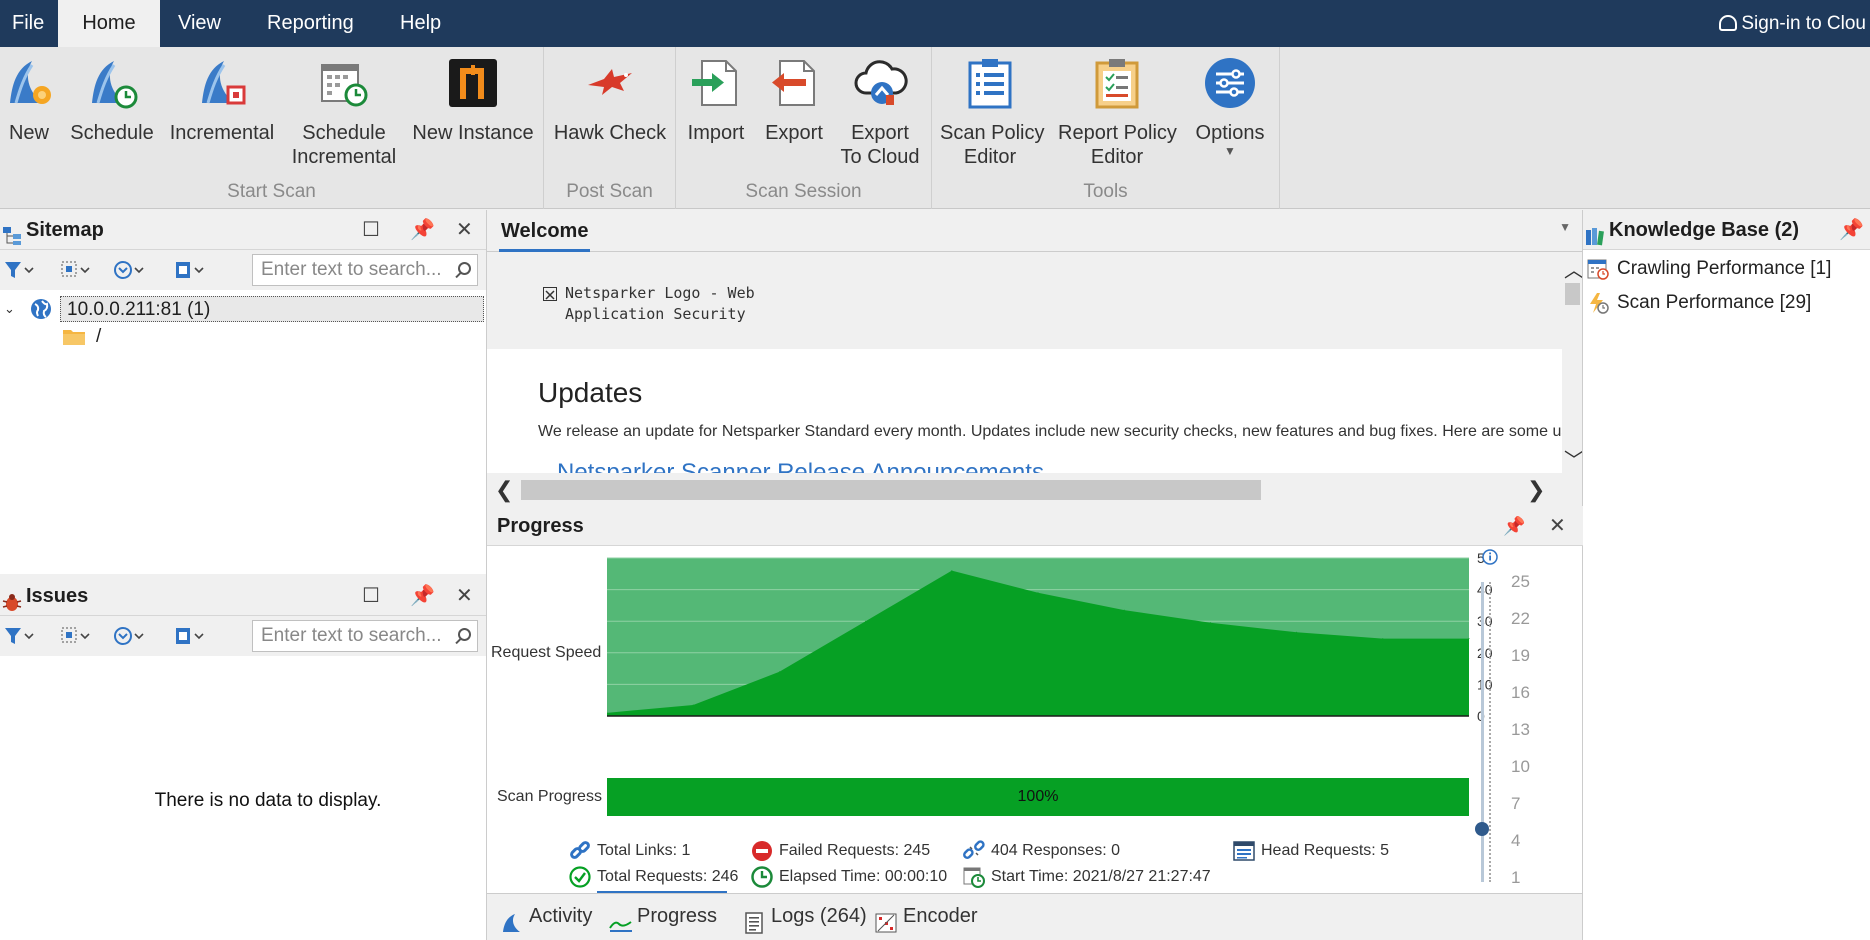 Image resolution: width=1870 pixels, height=940 pixels. Describe the element at coordinates (11, 309) in the screenshot. I see `tree-expand-chevron-icon: ⌄` at that location.